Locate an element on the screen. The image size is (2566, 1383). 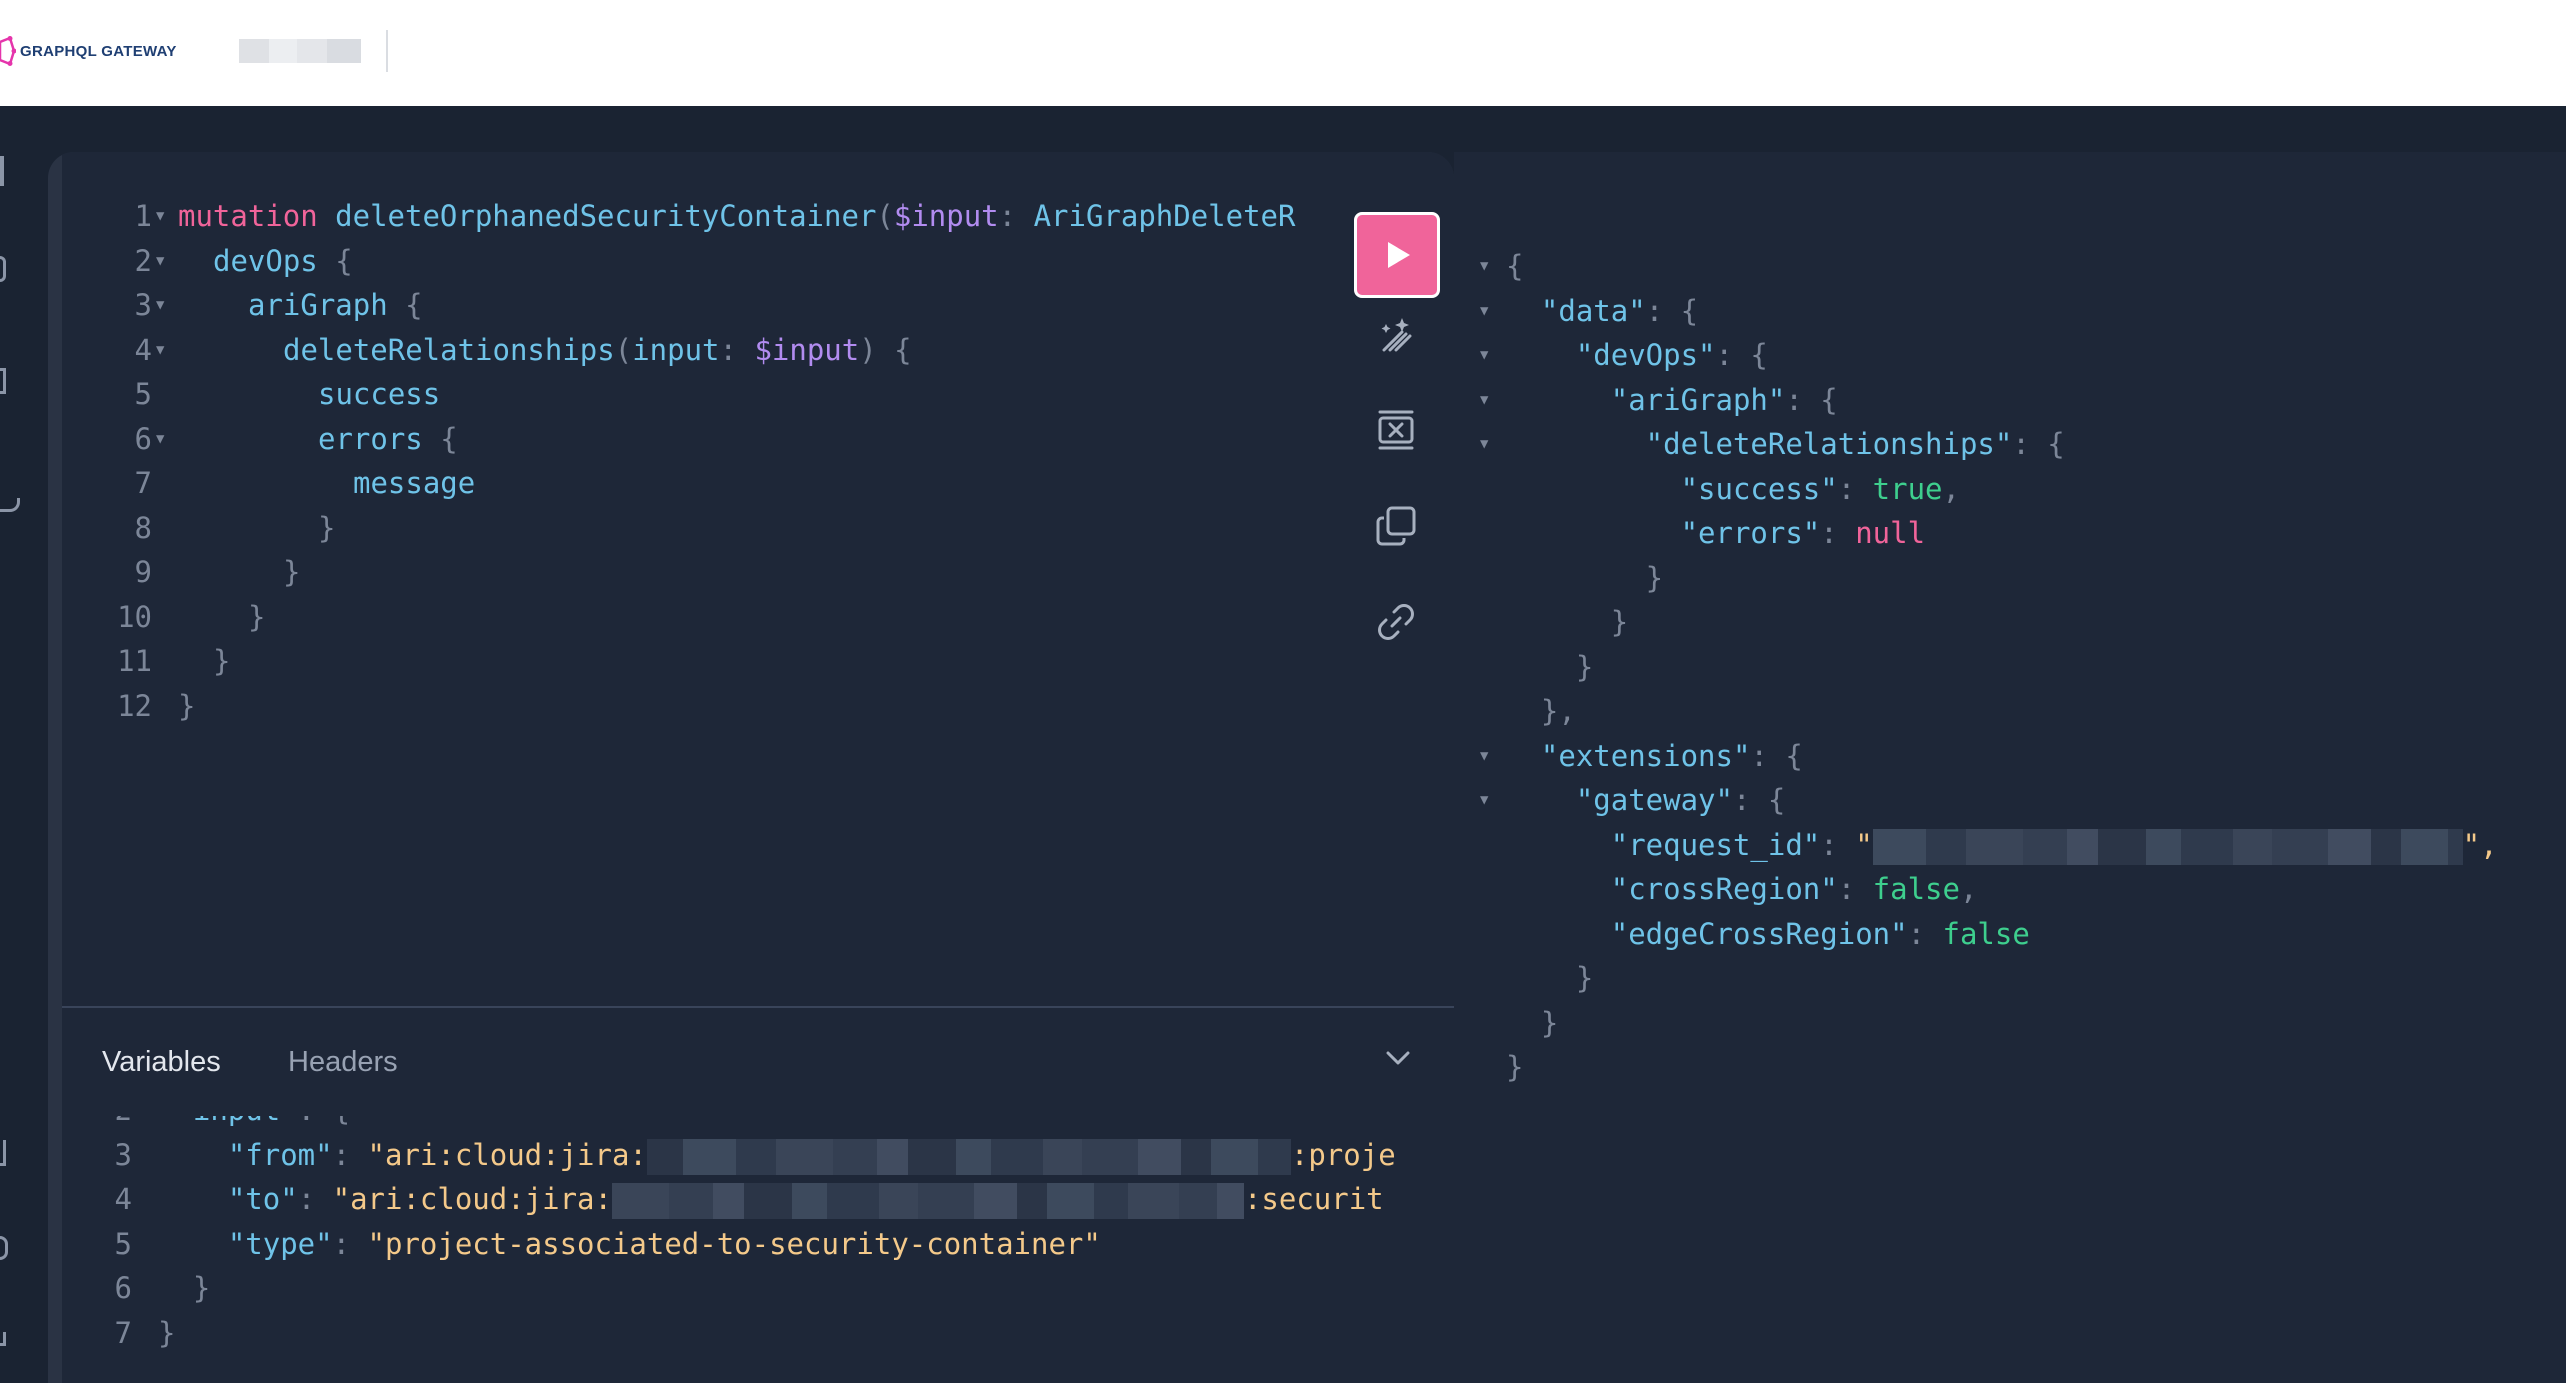
code-token: false is located at coordinates (1986, 933).